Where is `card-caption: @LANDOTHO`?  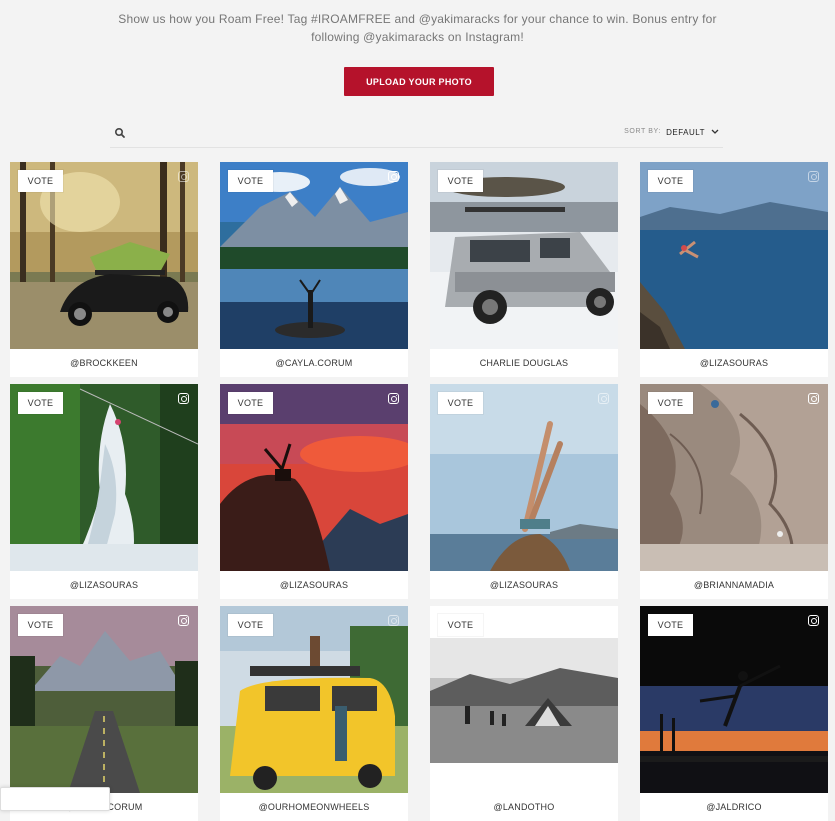 card-caption: @LANDOTHO is located at coordinates (524, 807).